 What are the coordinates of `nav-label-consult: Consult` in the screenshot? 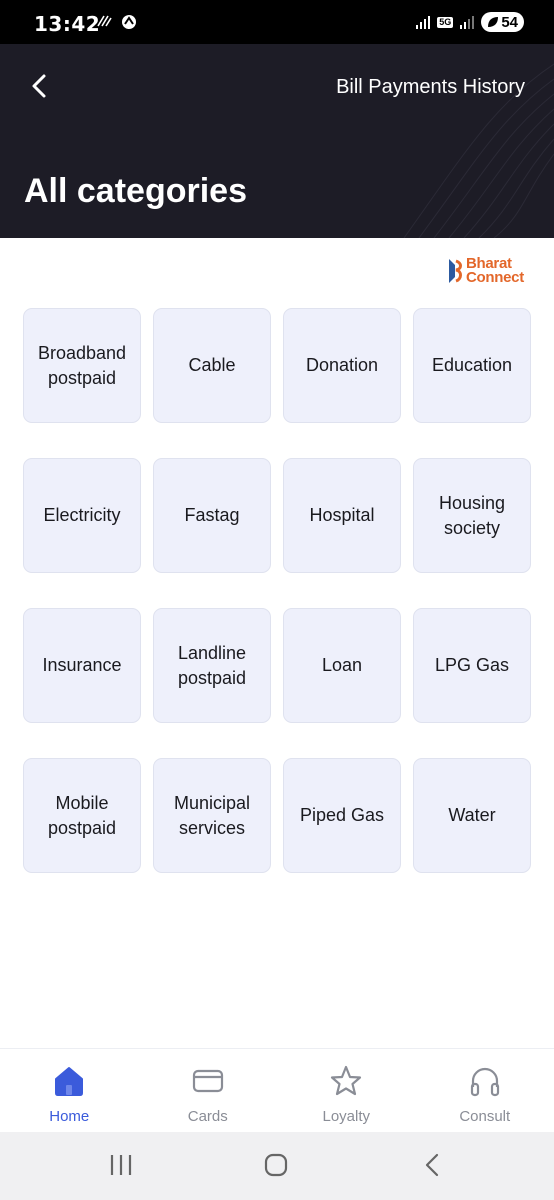 It's located at (485, 1116).